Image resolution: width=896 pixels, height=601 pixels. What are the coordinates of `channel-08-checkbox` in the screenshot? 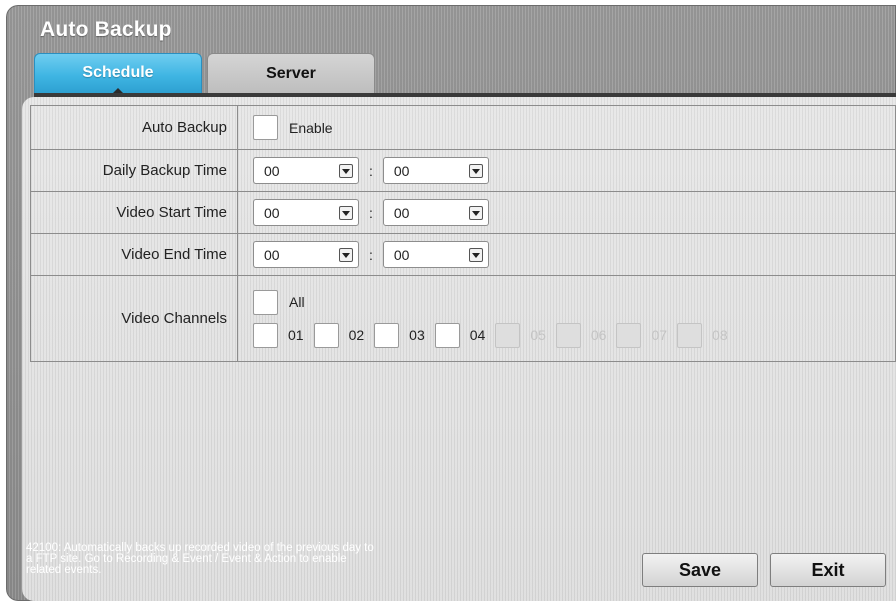 It's located at (690, 335).